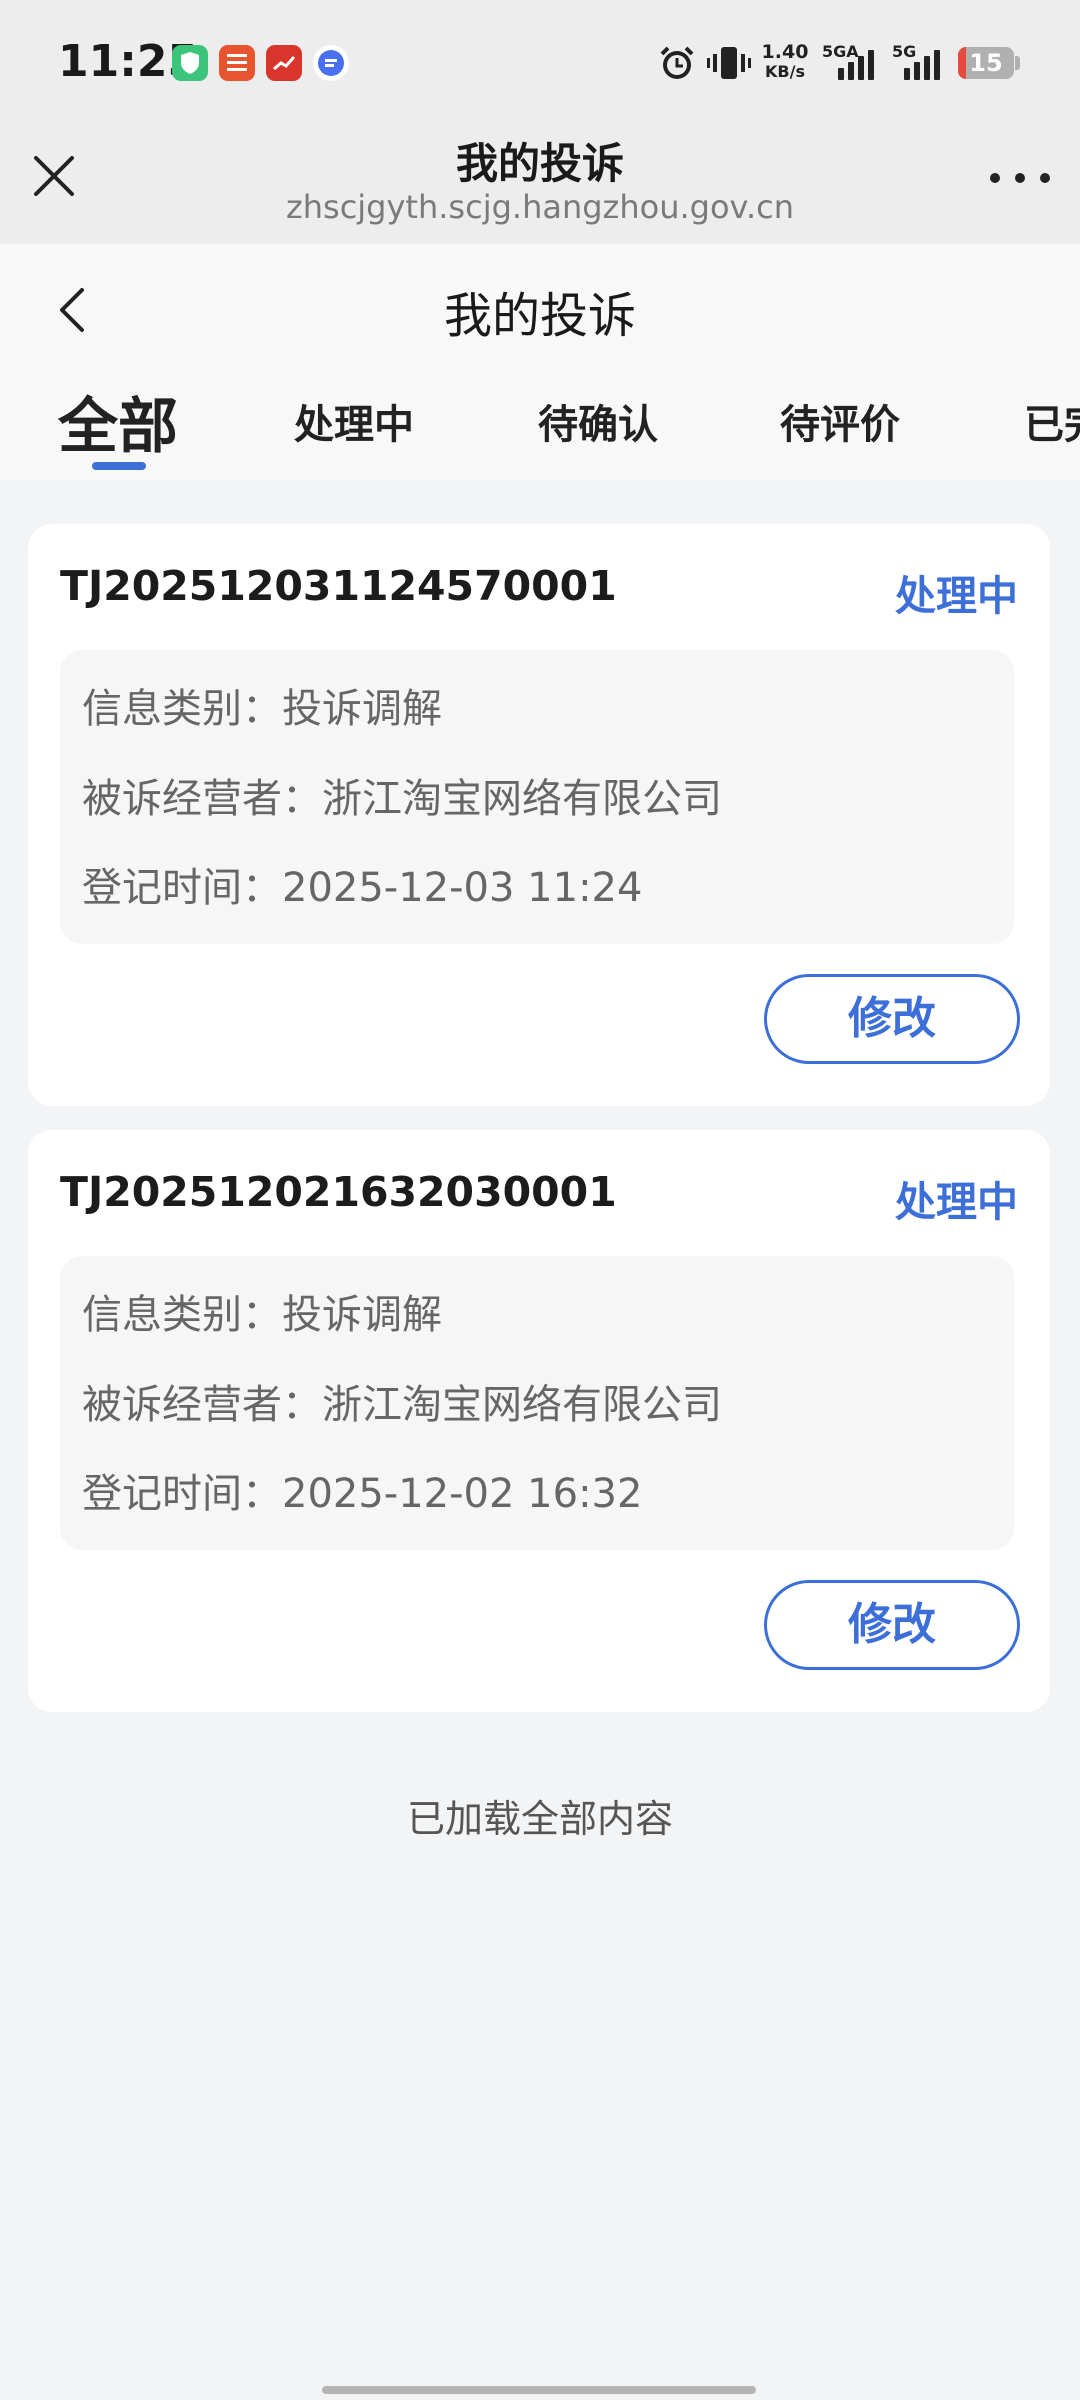  I want to click on browser-bar: 我的投诉 zhscjgyth.scjg.hangzhou.gov.cn, so click(540, 186).